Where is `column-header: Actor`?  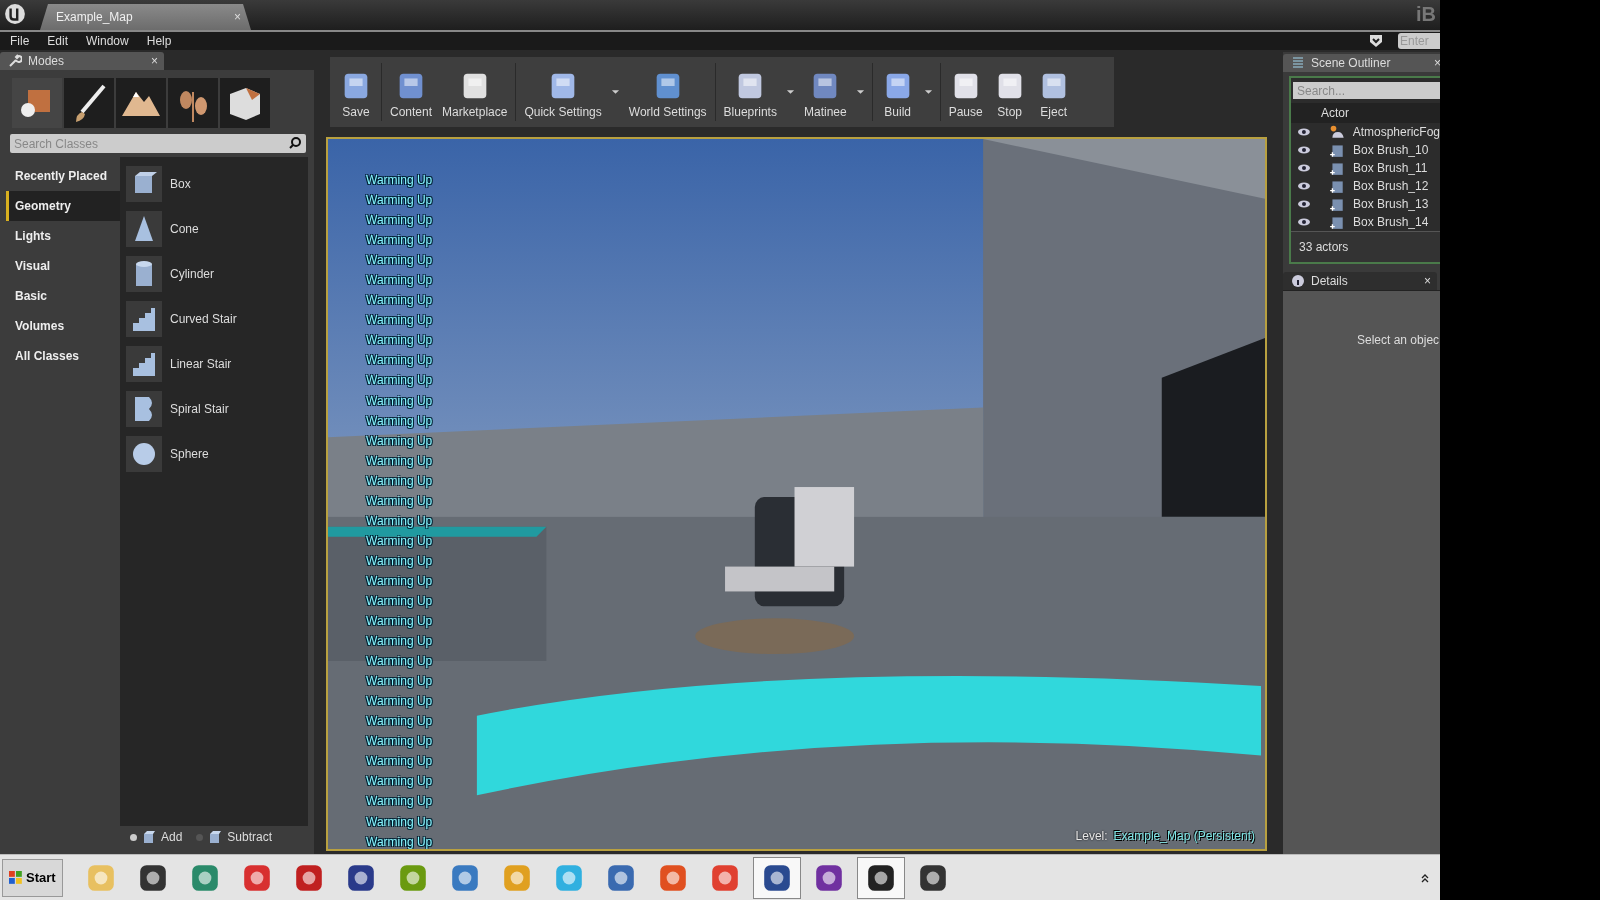 column-header: Actor is located at coordinates (1365, 113).